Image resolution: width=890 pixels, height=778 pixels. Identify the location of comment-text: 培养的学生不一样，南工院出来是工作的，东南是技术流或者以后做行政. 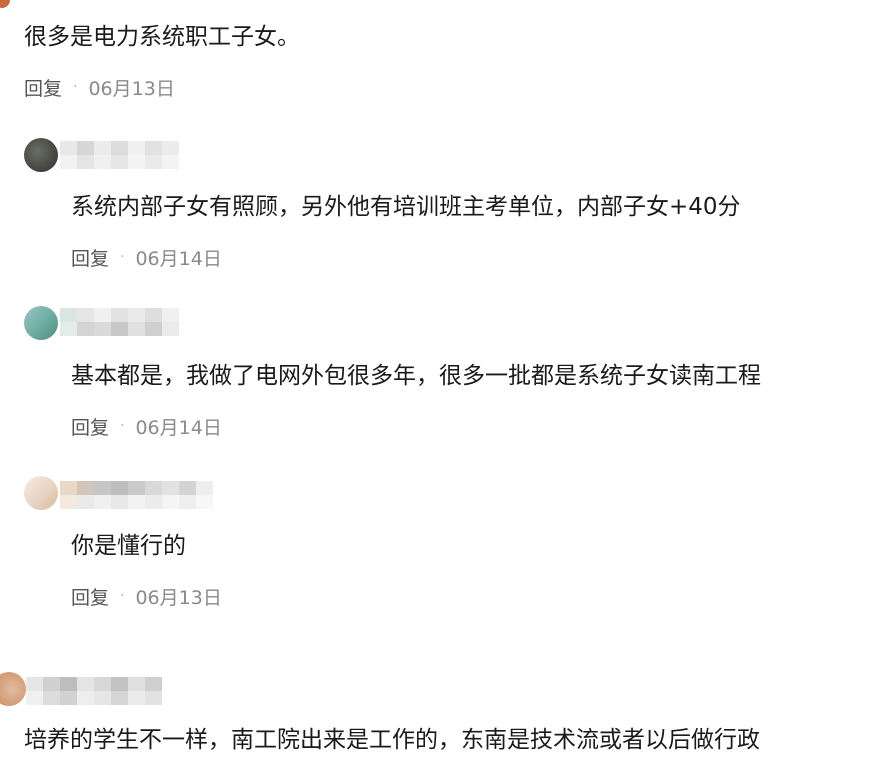
(392, 740).